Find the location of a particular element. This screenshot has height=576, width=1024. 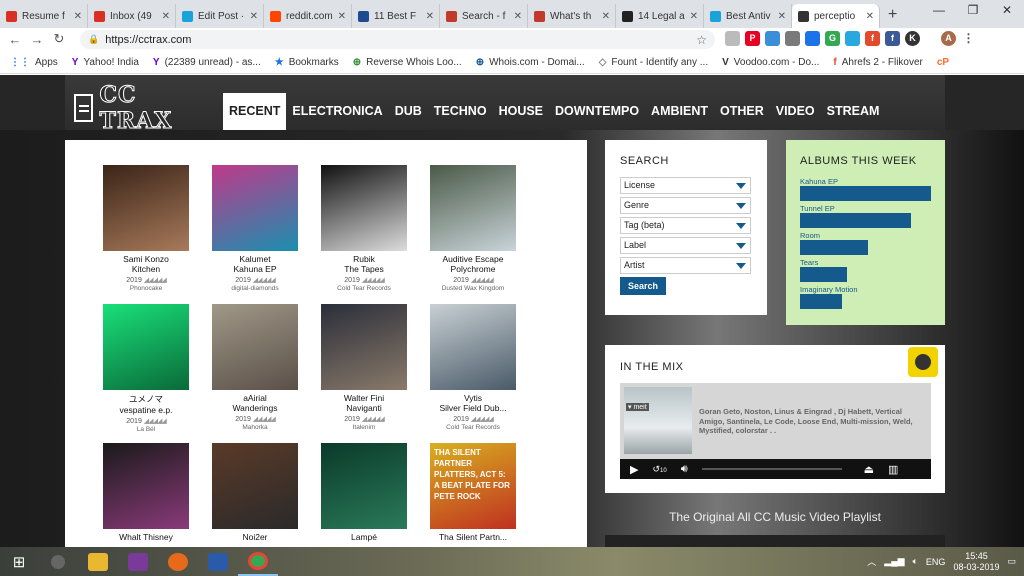

language-indicator: ENG is located at coordinates (936, 562).